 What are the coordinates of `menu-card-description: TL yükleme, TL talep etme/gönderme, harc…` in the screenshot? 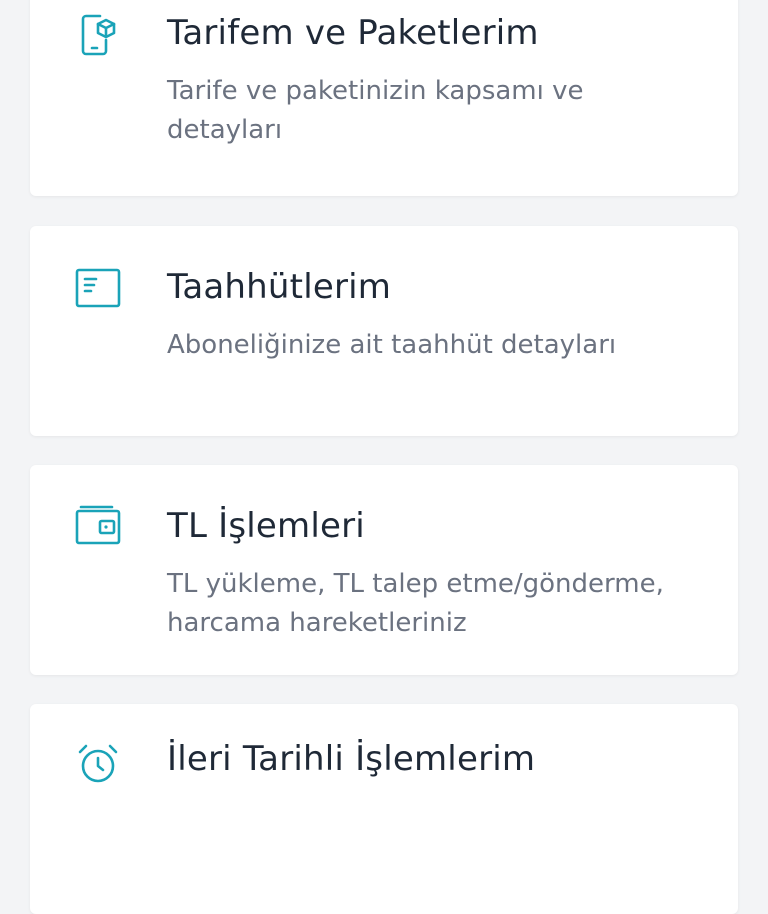 It's located at (415, 603).